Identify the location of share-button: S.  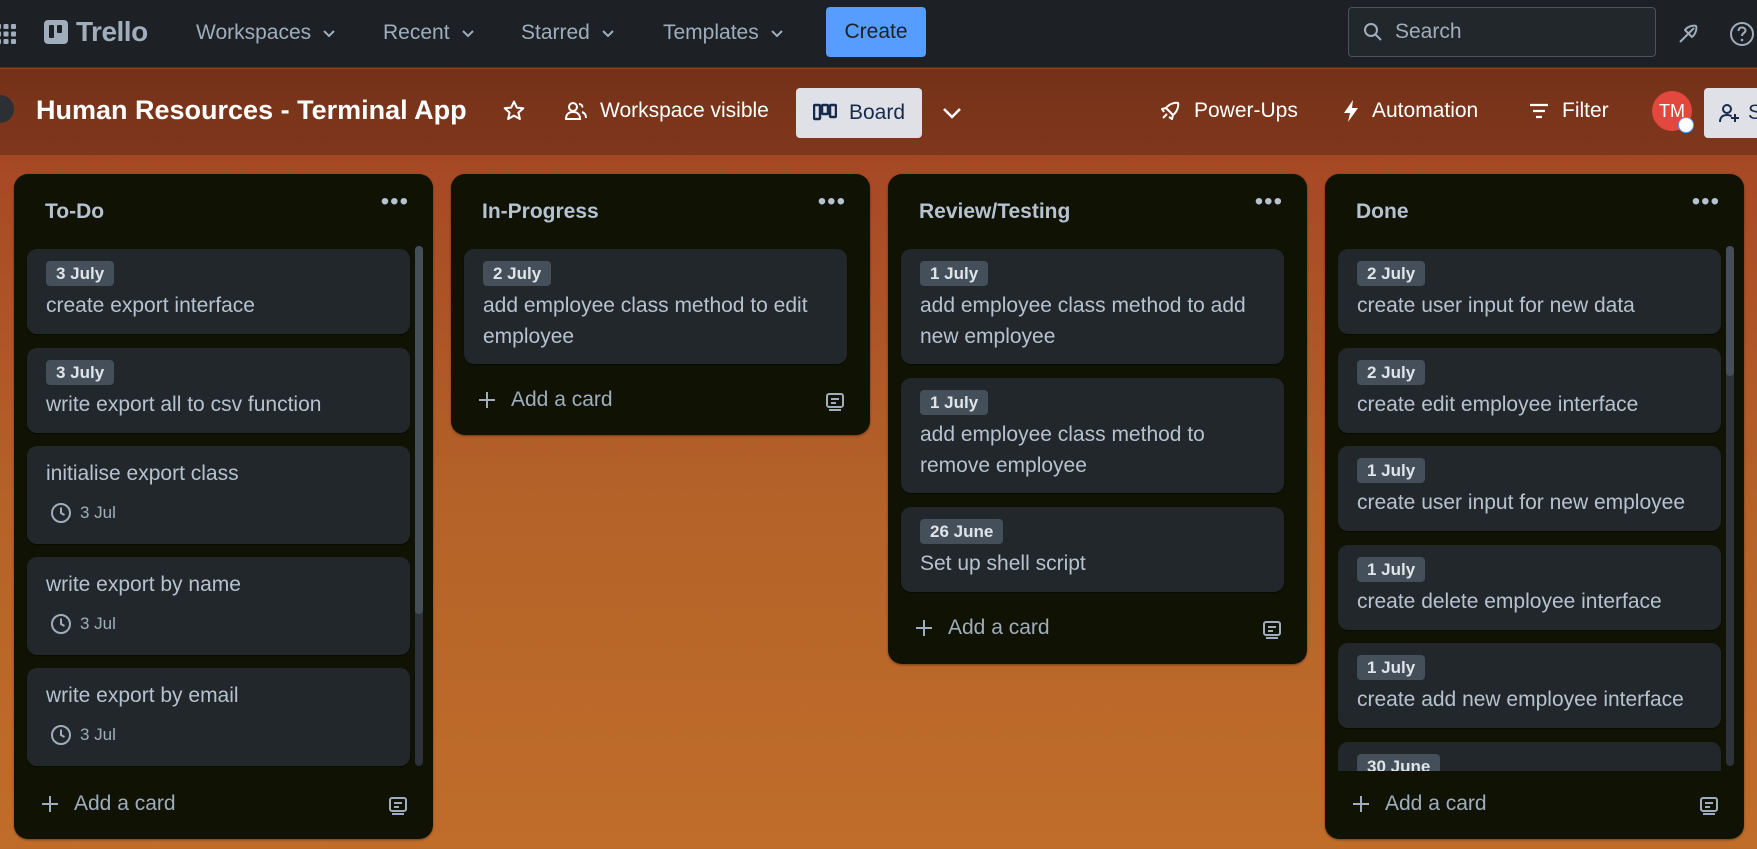
(1730, 113).